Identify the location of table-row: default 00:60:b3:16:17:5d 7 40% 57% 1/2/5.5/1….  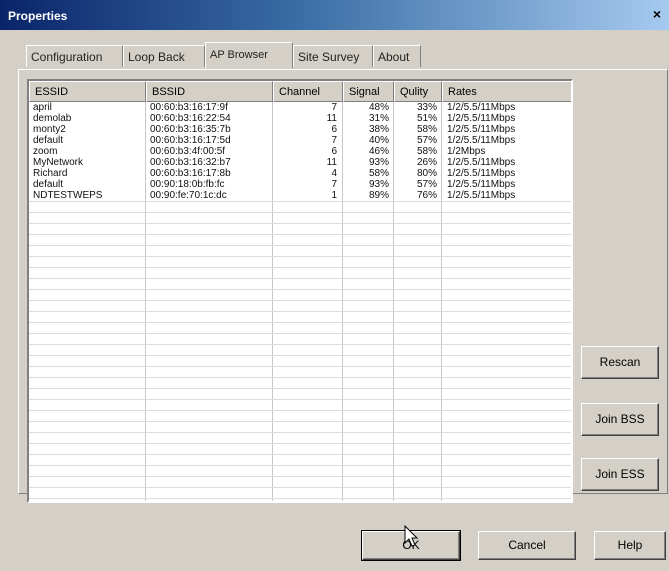
(300, 140).